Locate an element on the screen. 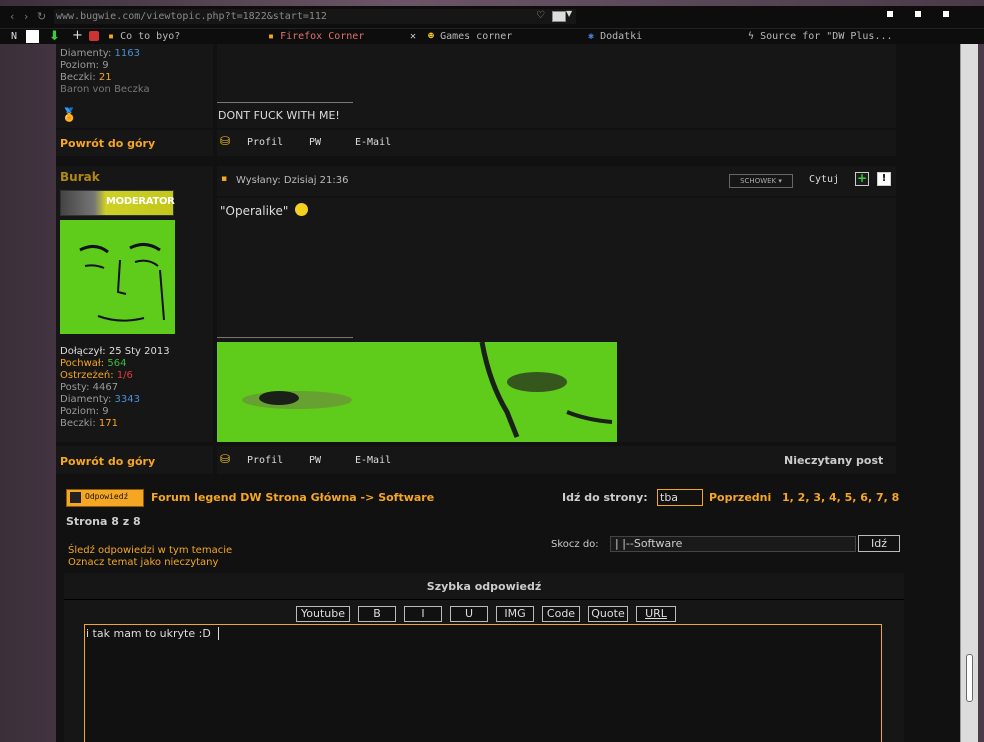  avatar is located at coordinates (117, 277).